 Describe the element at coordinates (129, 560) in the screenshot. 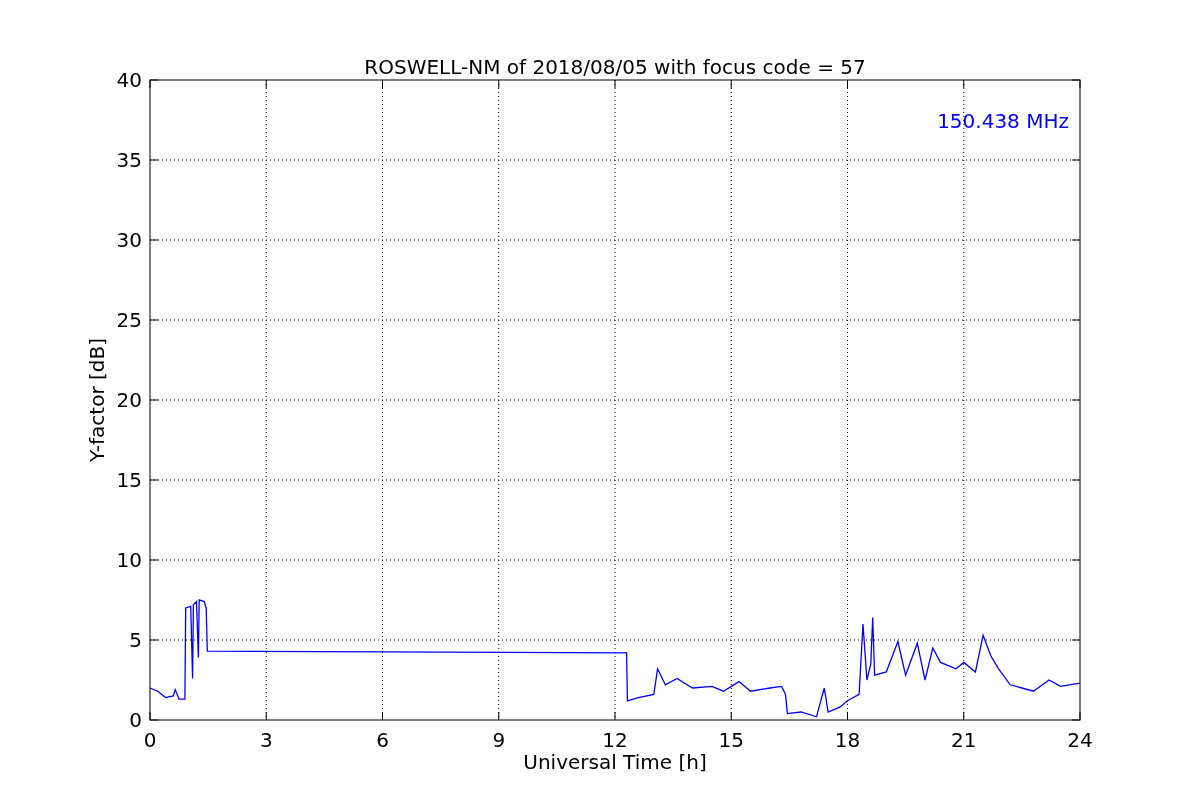

I see `y-tick-label: 10` at that location.